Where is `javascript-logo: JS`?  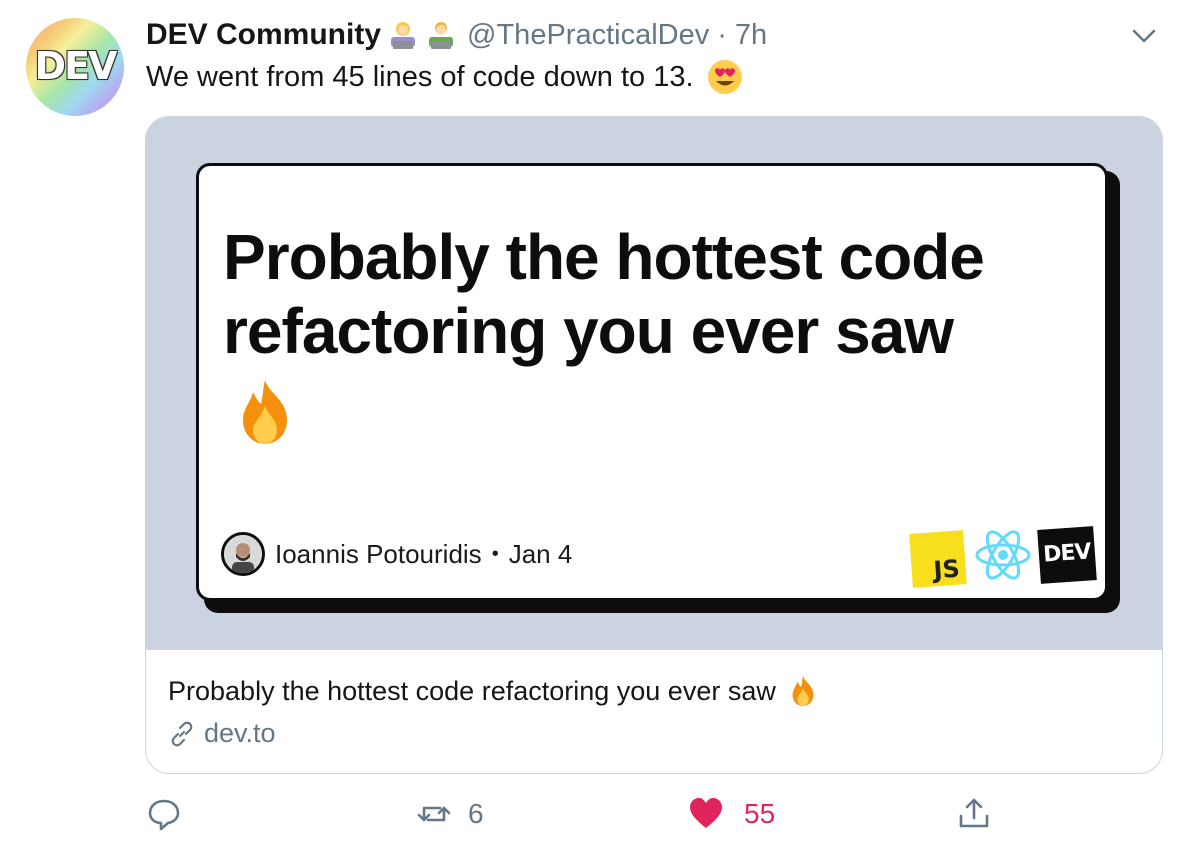 javascript-logo: JS is located at coordinates (938, 559).